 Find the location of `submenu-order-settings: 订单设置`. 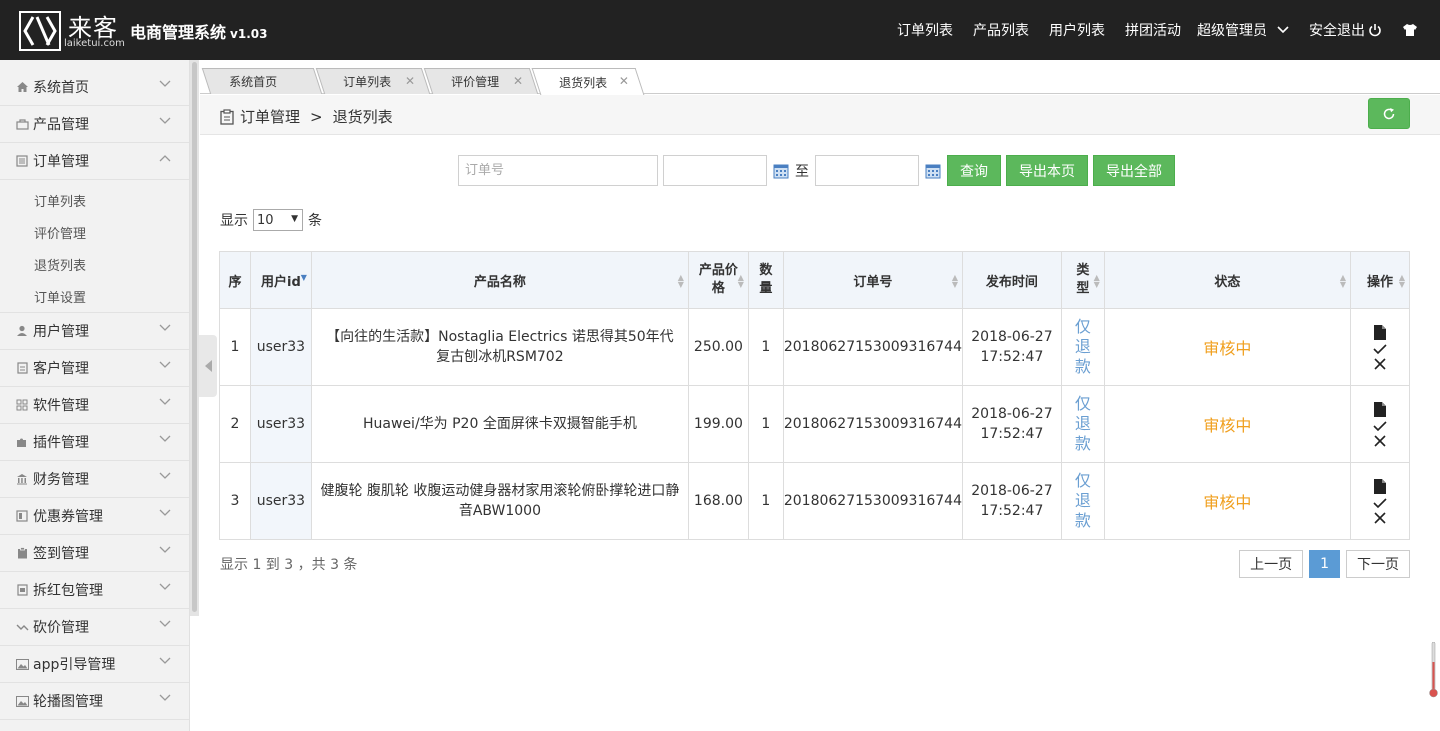

submenu-order-settings: 订单设置 is located at coordinates (94, 296).